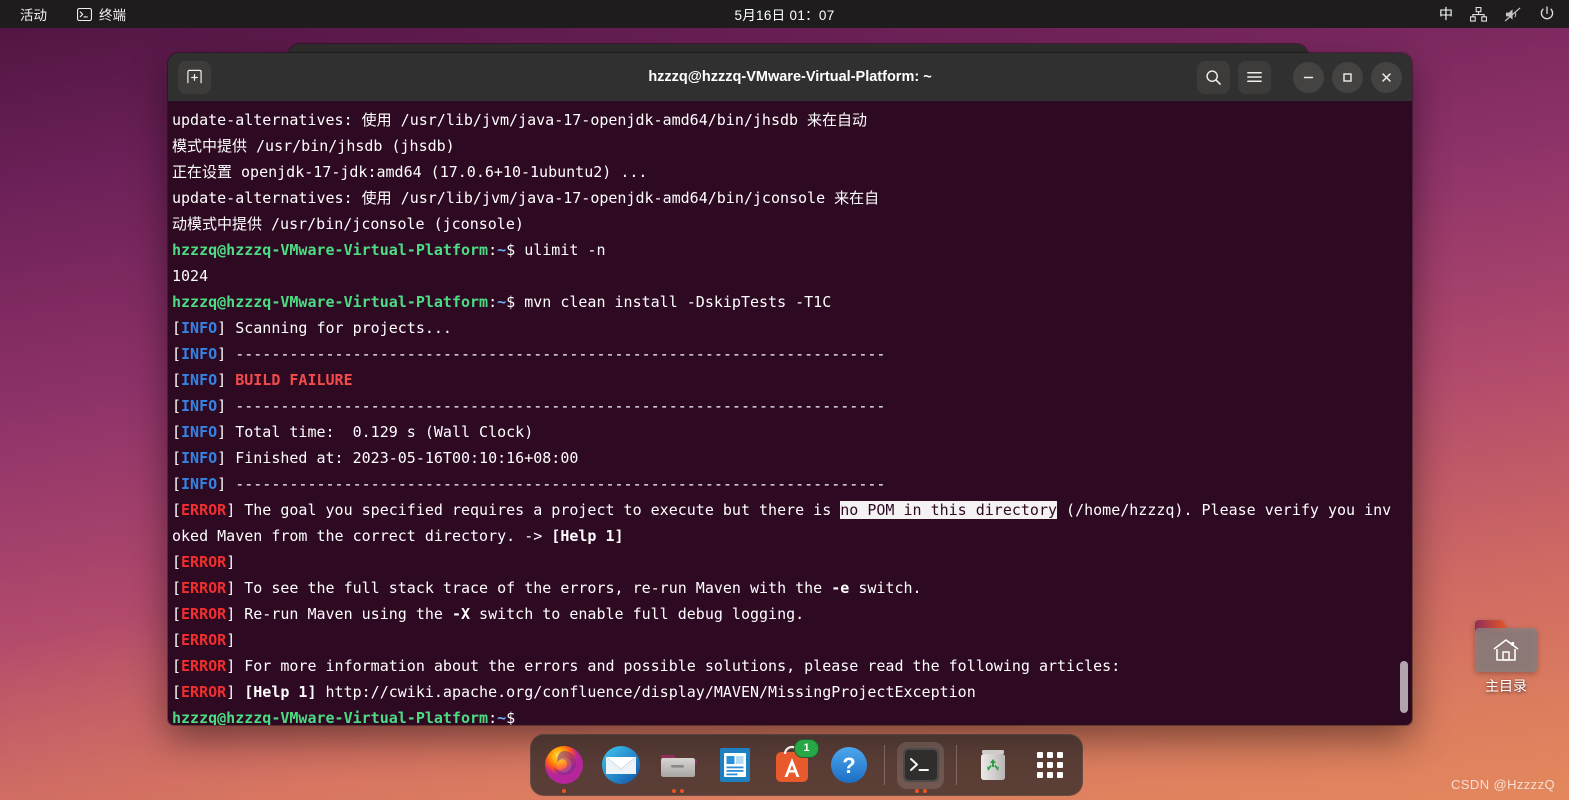 Image resolution: width=1569 pixels, height=800 pixels. Describe the element at coordinates (564, 765) in the screenshot. I see `firefox-icon` at that location.